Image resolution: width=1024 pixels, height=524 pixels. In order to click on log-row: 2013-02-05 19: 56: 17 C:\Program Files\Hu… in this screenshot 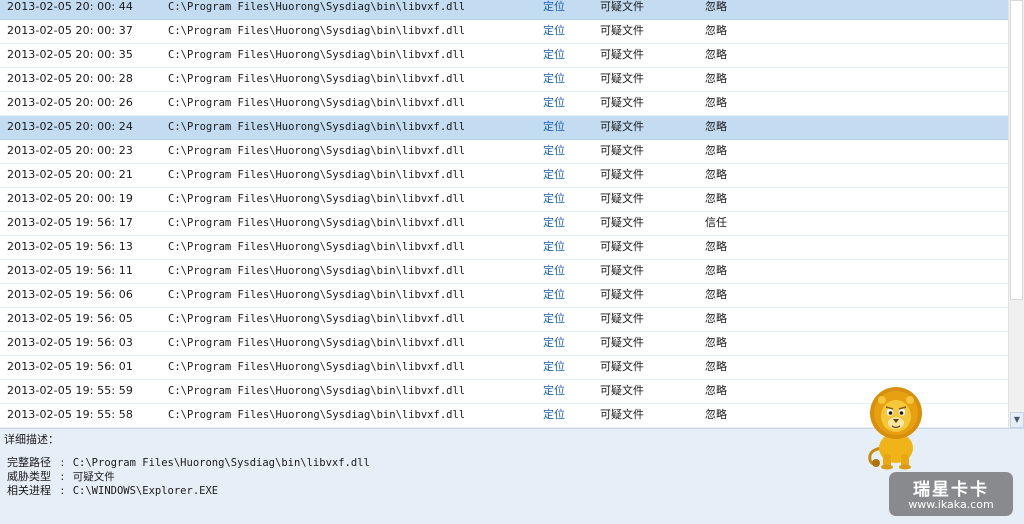, I will do `click(504, 224)`.